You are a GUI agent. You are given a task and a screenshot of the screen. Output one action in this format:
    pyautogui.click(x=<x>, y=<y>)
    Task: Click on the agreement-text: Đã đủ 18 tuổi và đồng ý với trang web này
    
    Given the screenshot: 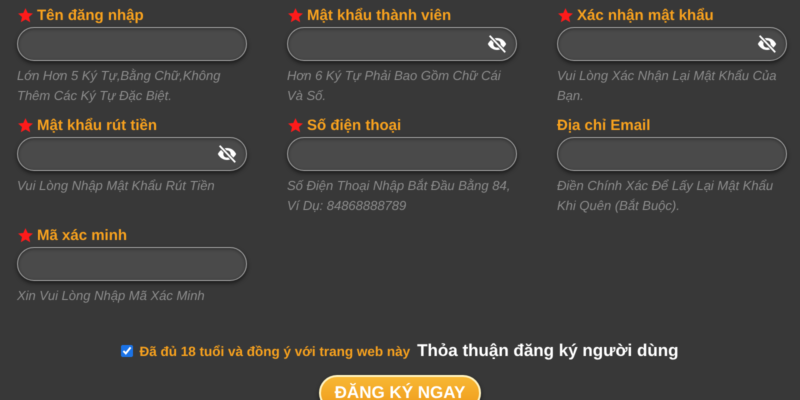 What is the action you would take?
    pyautogui.click(x=274, y=351)
    